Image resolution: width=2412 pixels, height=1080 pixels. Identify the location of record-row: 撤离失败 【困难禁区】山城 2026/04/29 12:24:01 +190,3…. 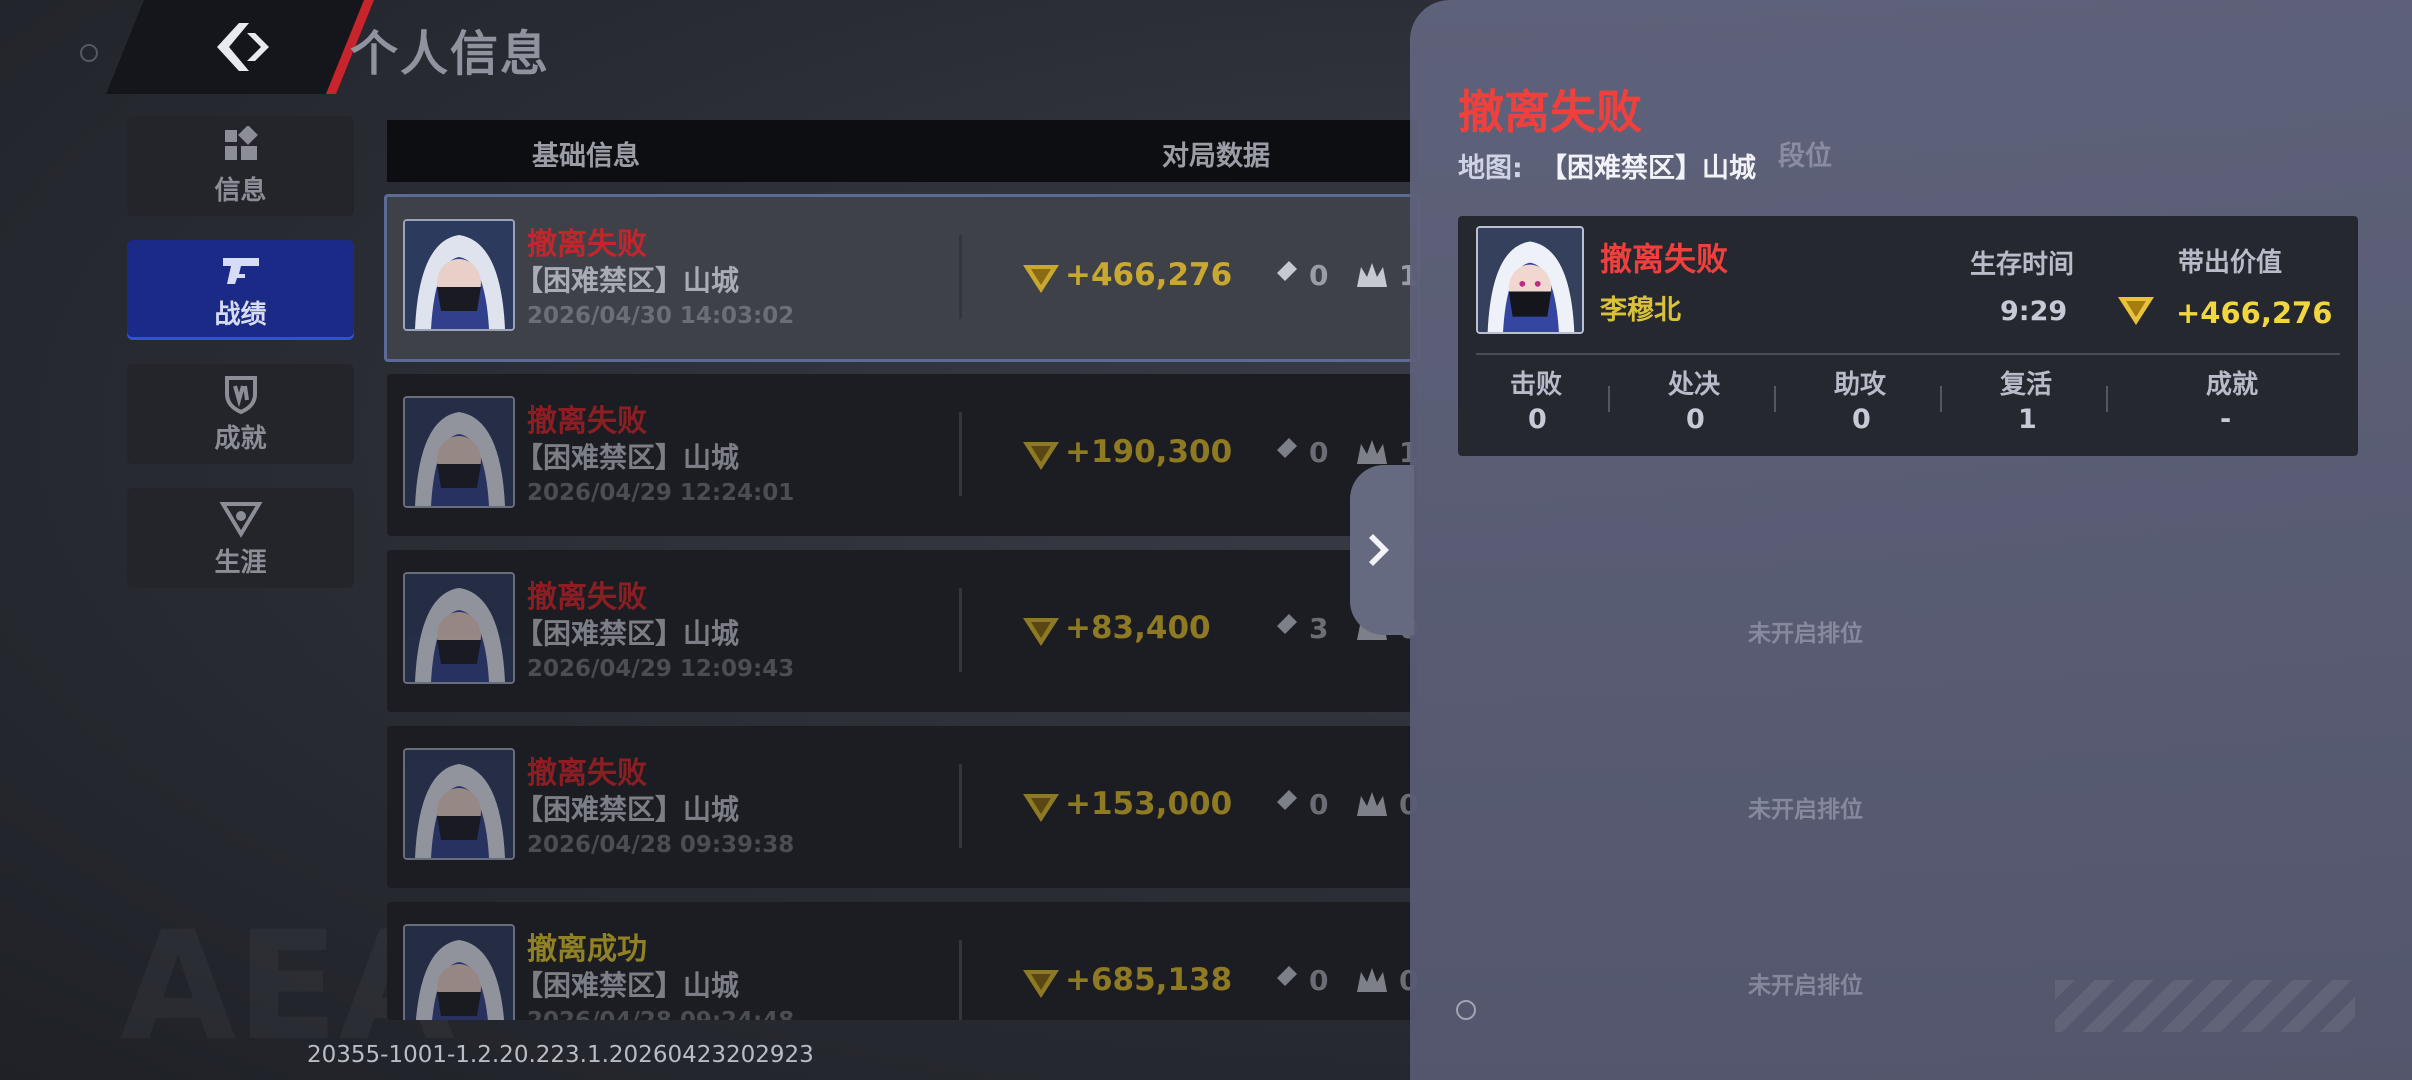
(902, 455).